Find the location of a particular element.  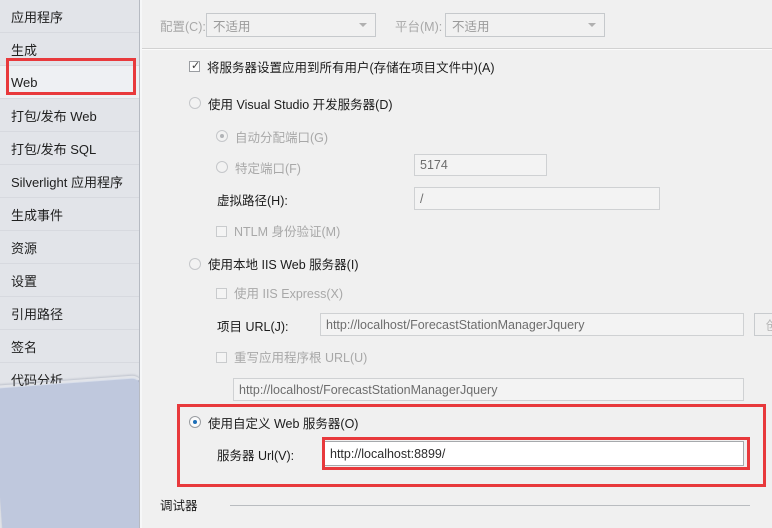

ntlm-authentication-label: NTLM 身份验证(M) is located at coordinates (287, 232).